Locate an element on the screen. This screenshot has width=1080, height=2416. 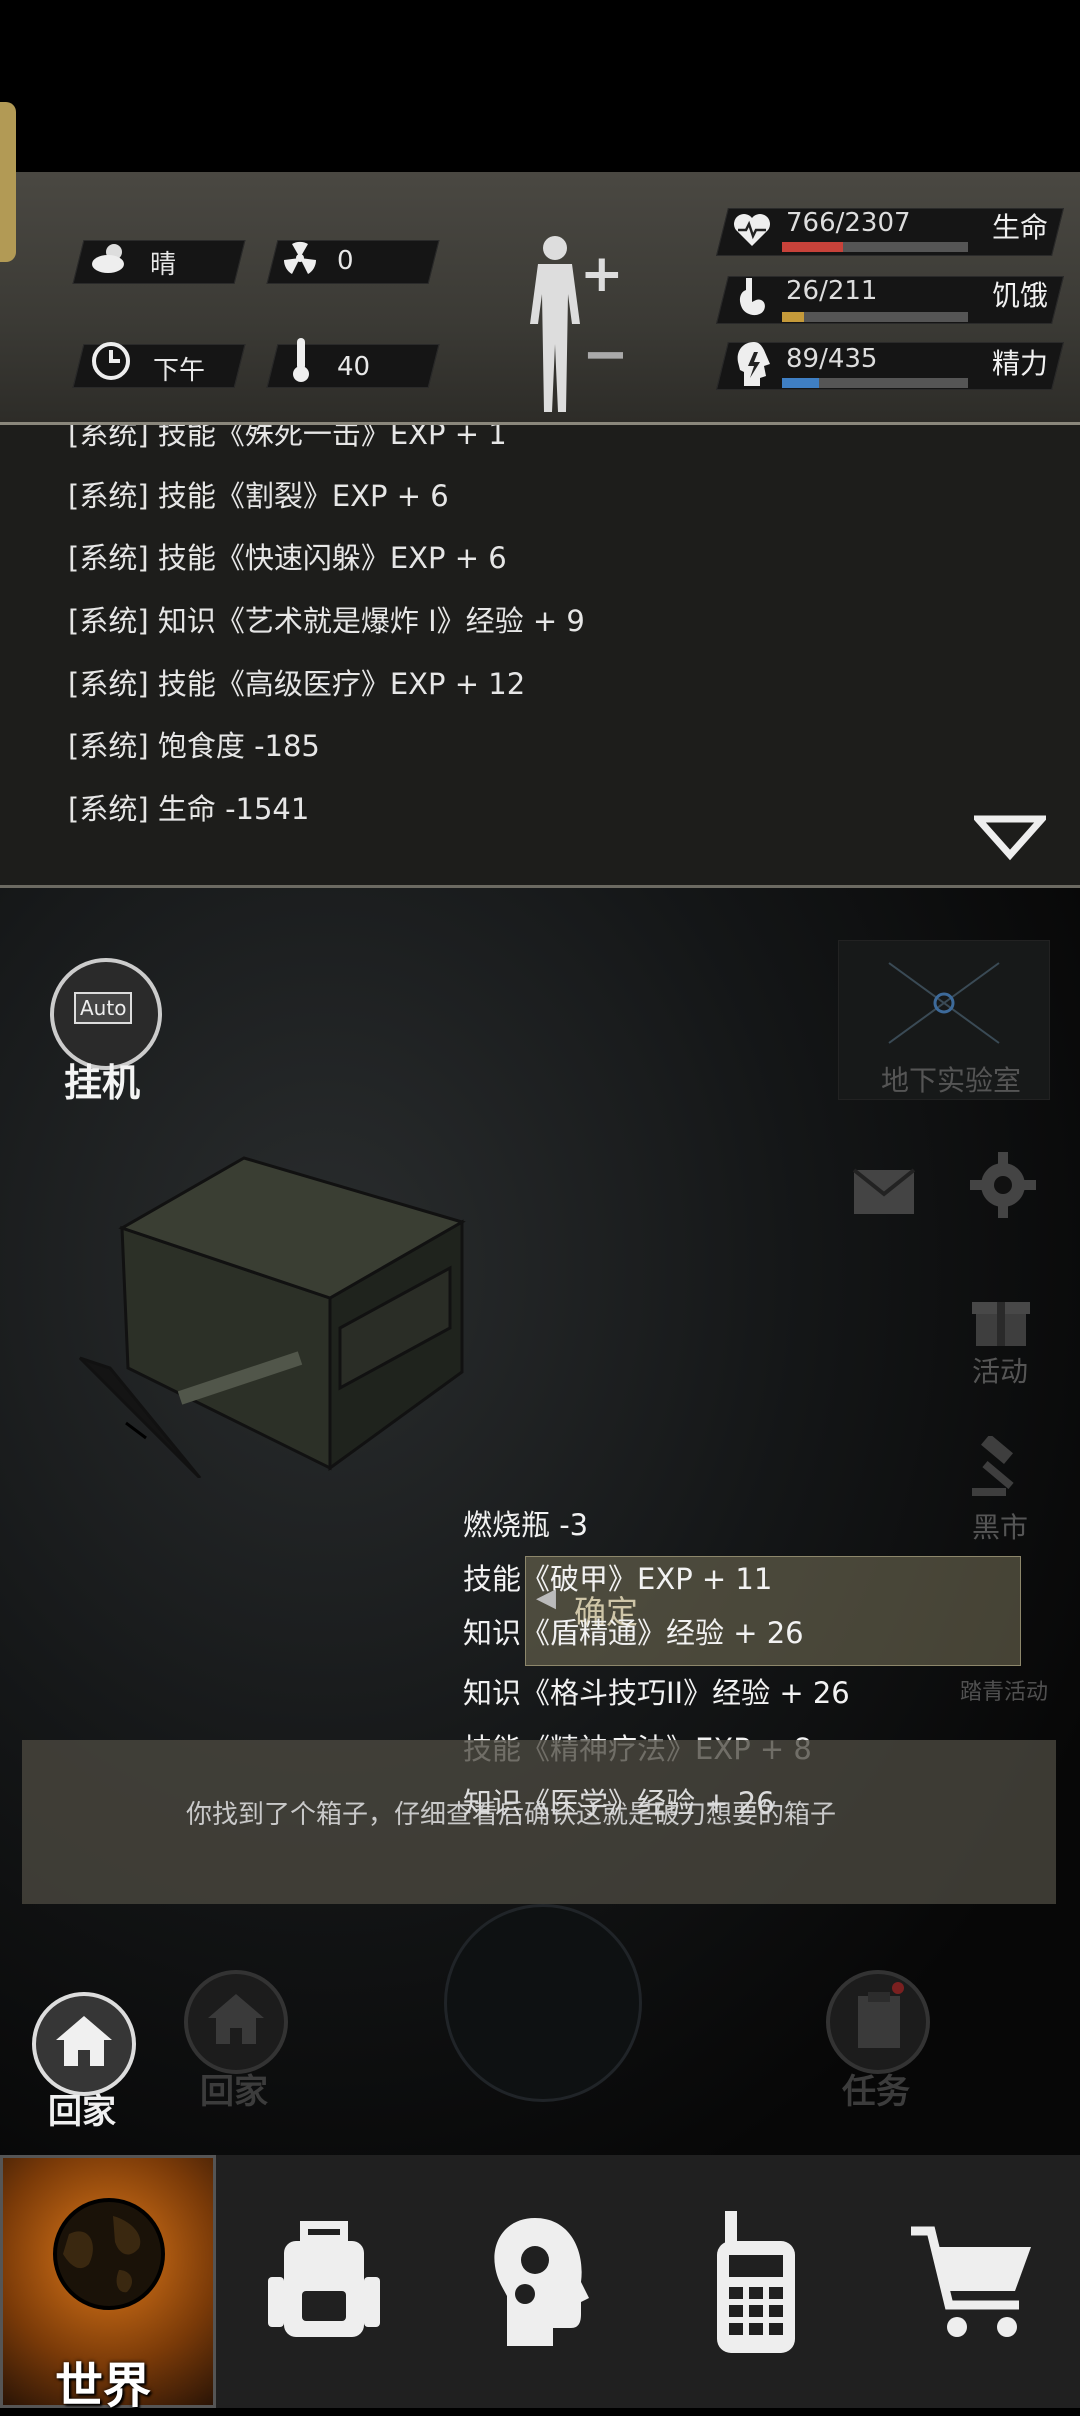
log-line: [系统] 饱食度 -185 is located at coordinates (194, 746).